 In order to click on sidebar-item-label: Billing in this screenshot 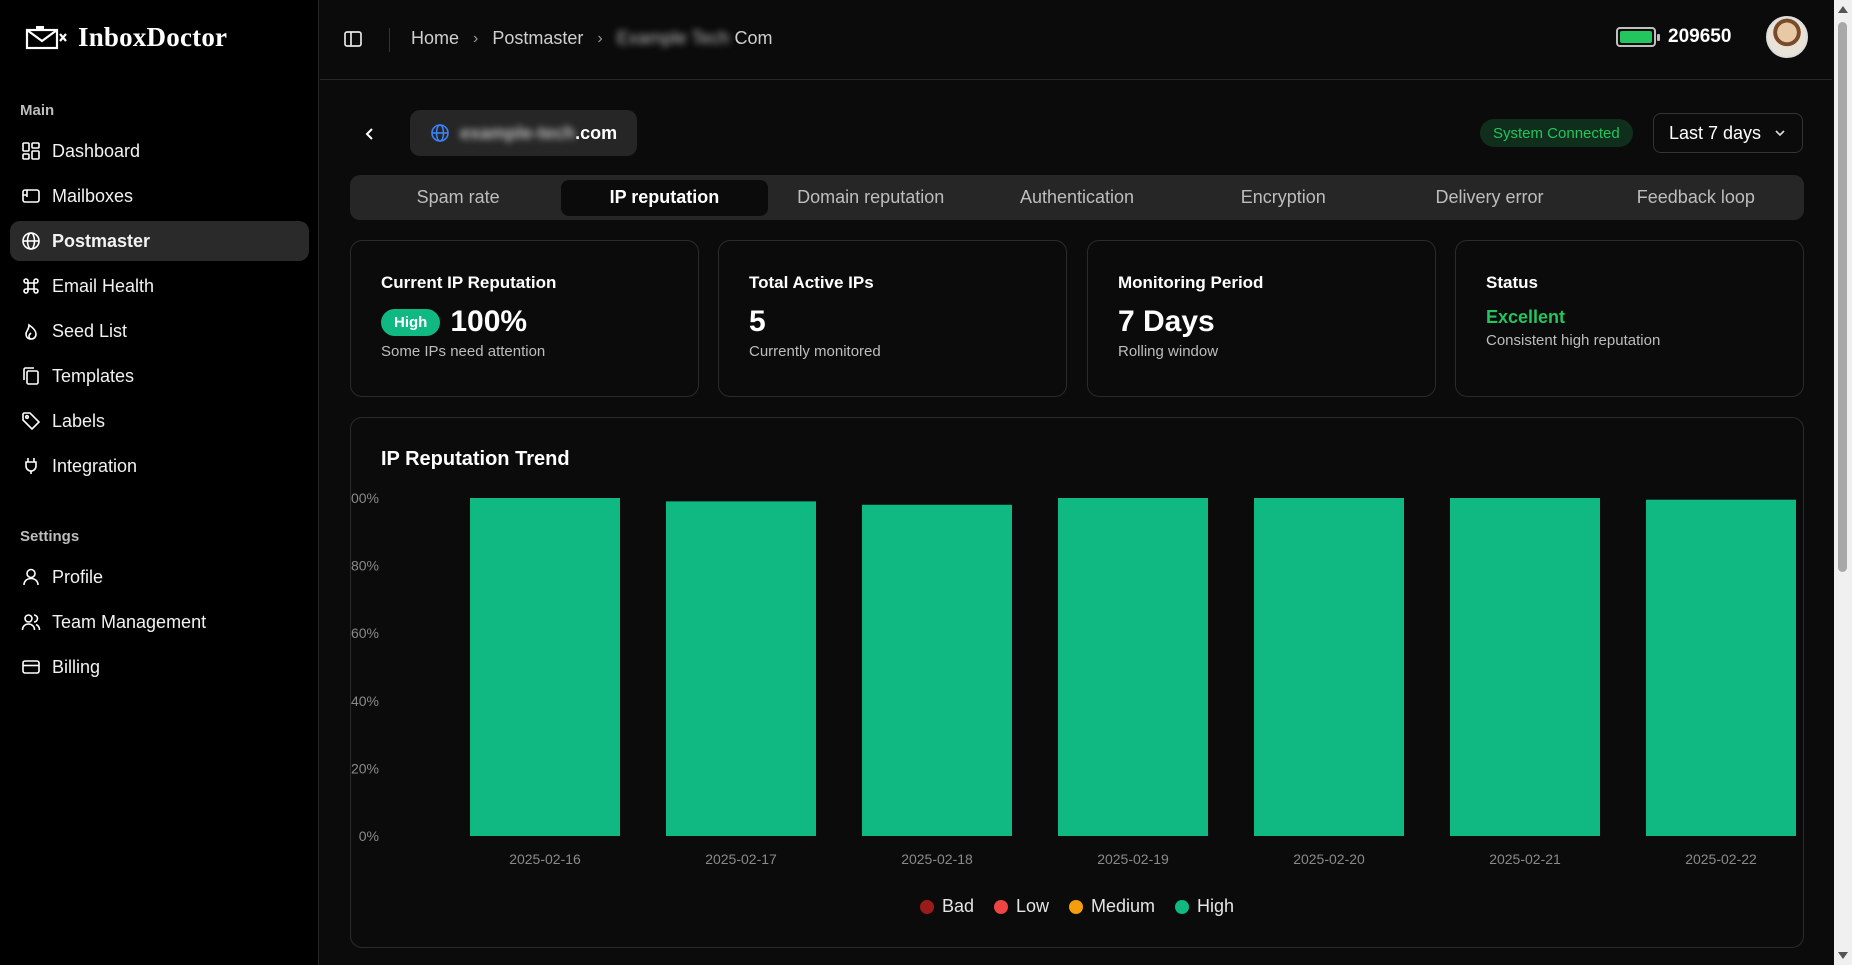, I will do `click(76, 666)`.